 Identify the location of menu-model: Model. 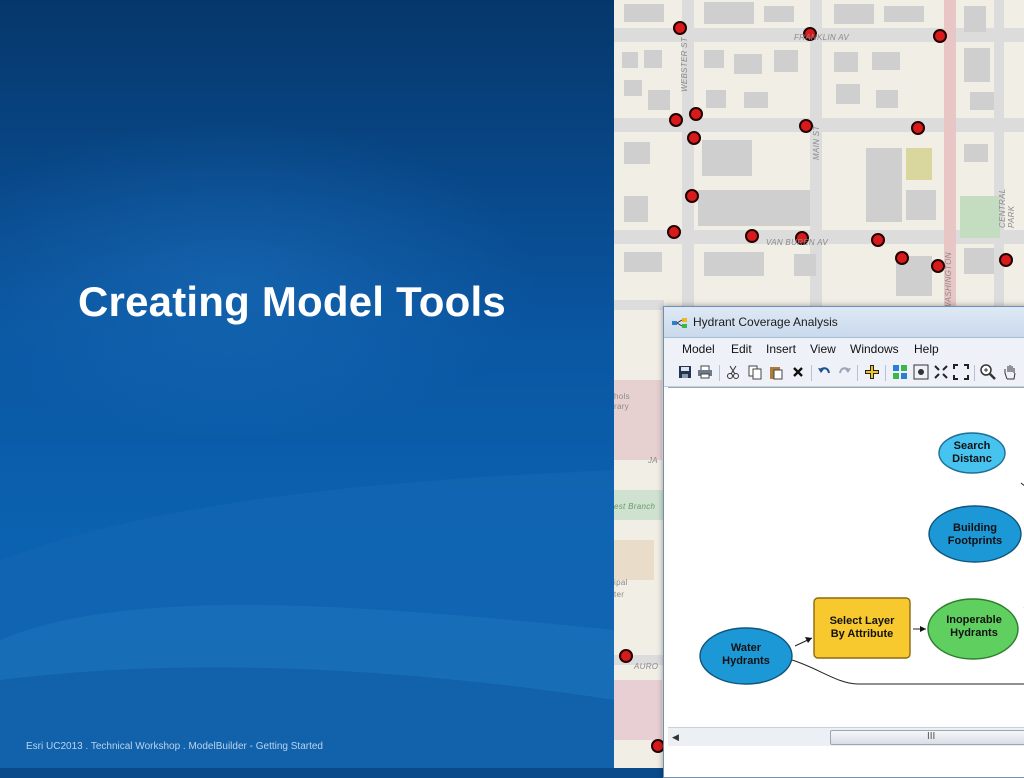
(698, 349).